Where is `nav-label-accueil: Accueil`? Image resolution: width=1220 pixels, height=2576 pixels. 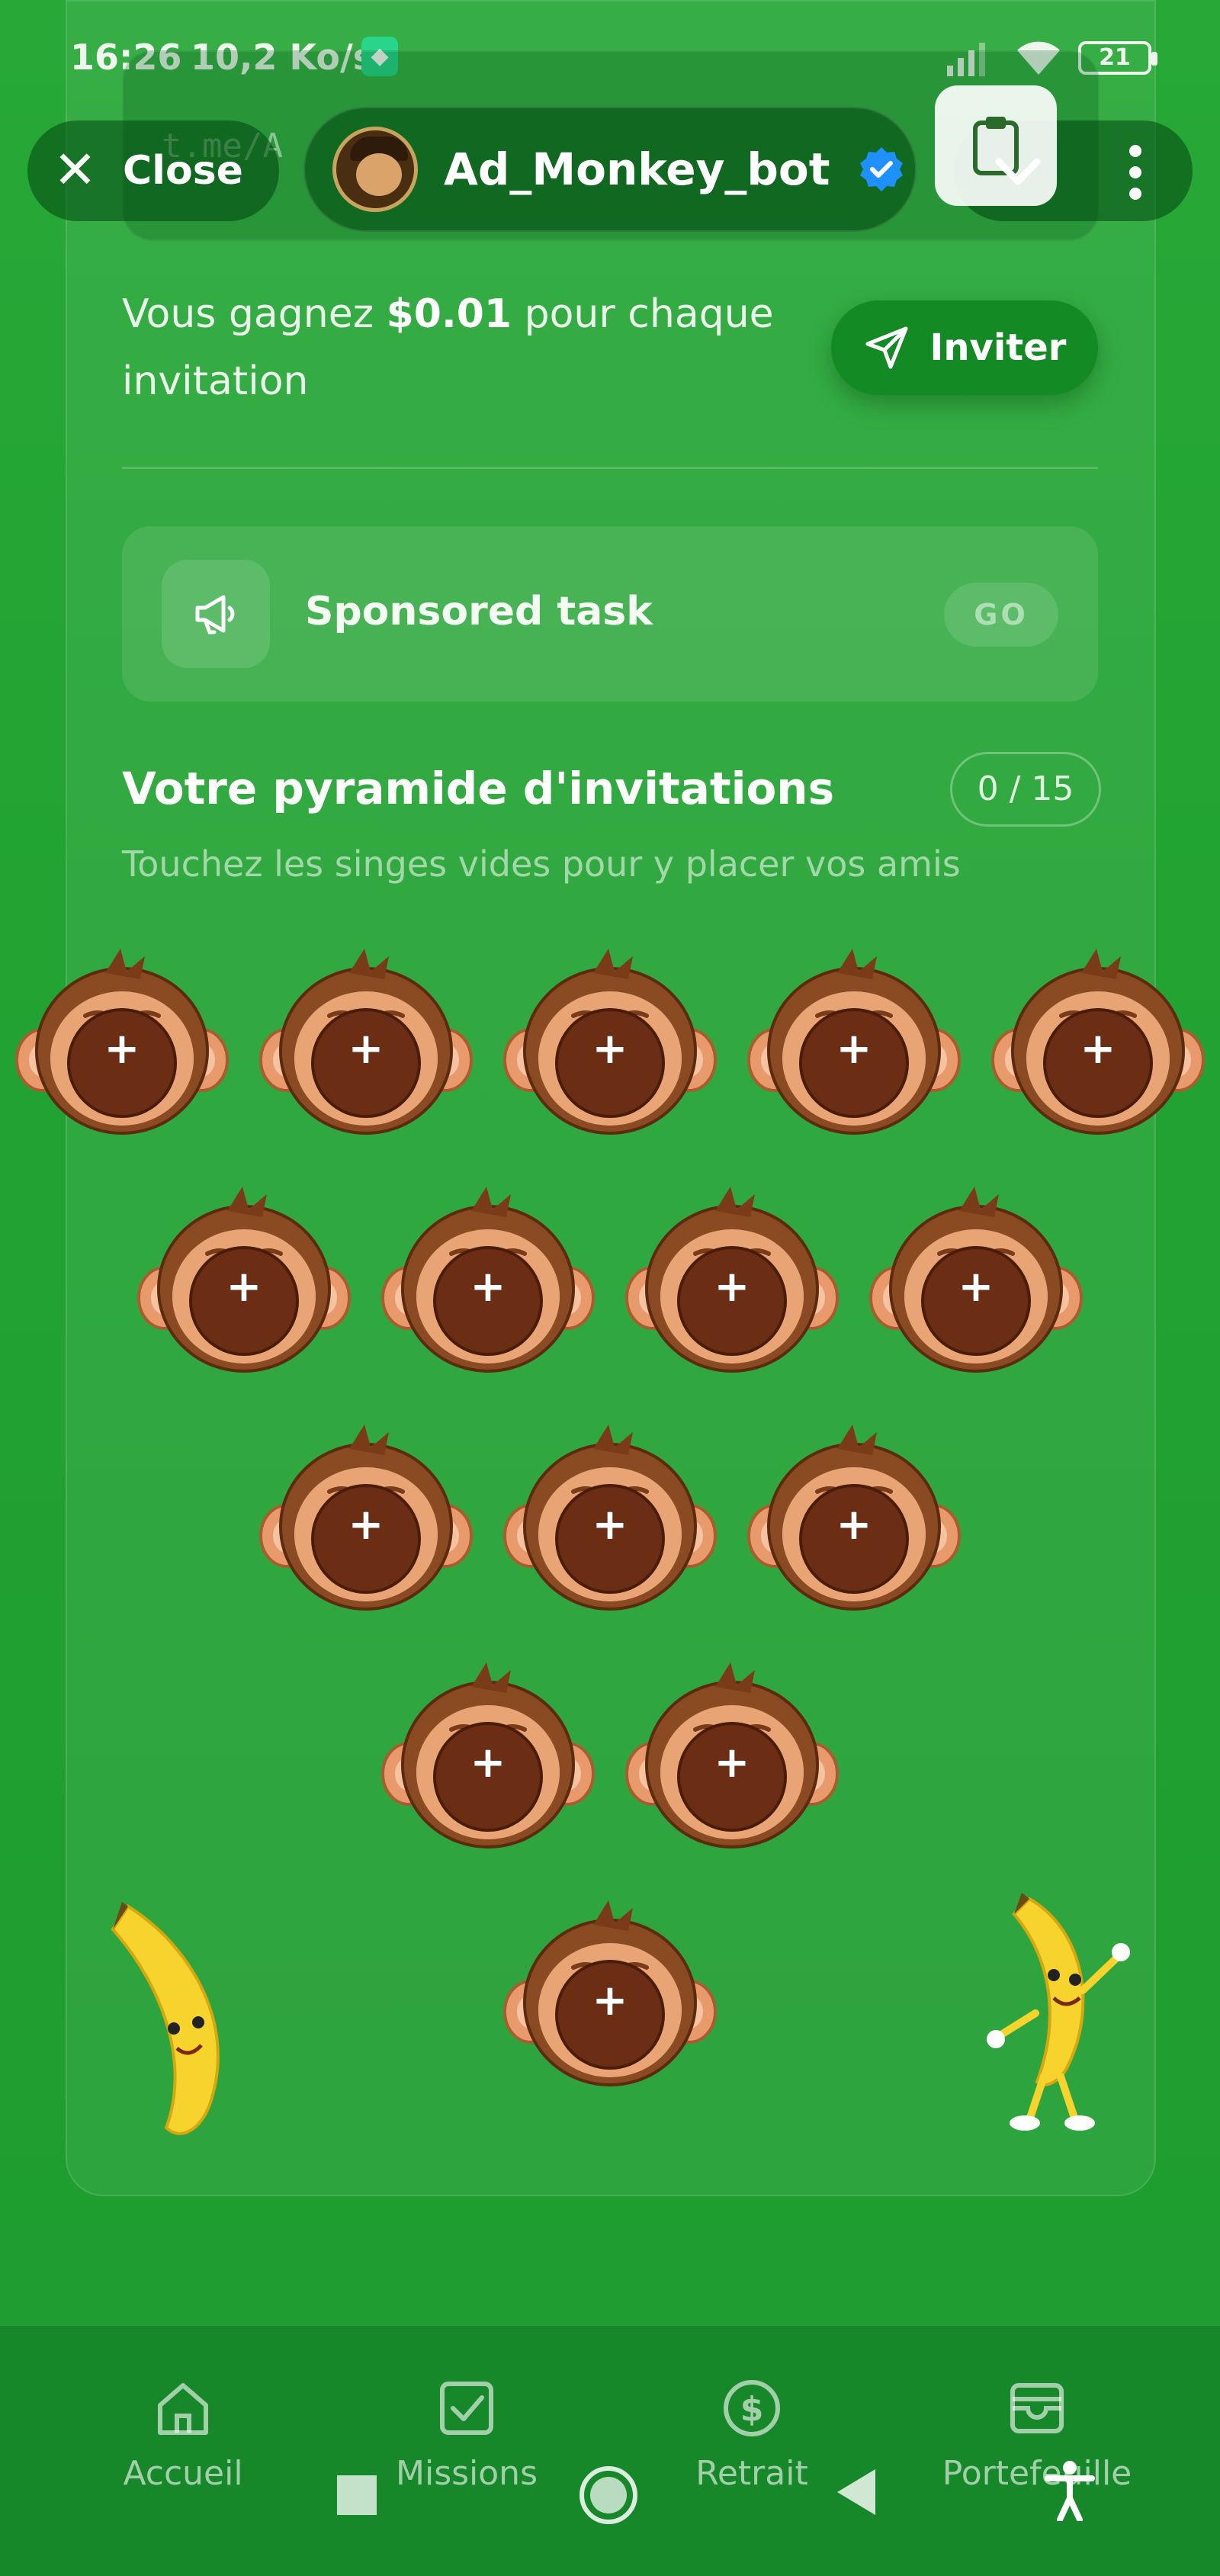 nav-label-accueil: Accueil is located at coordinates (183, 2473).